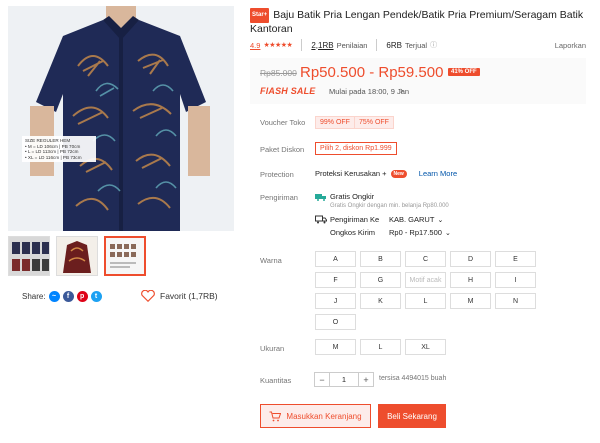  What do you see at coordinates (68, 296) in the screenshot?
I see `facebook-icon: f` at bounding box center [68, 296].